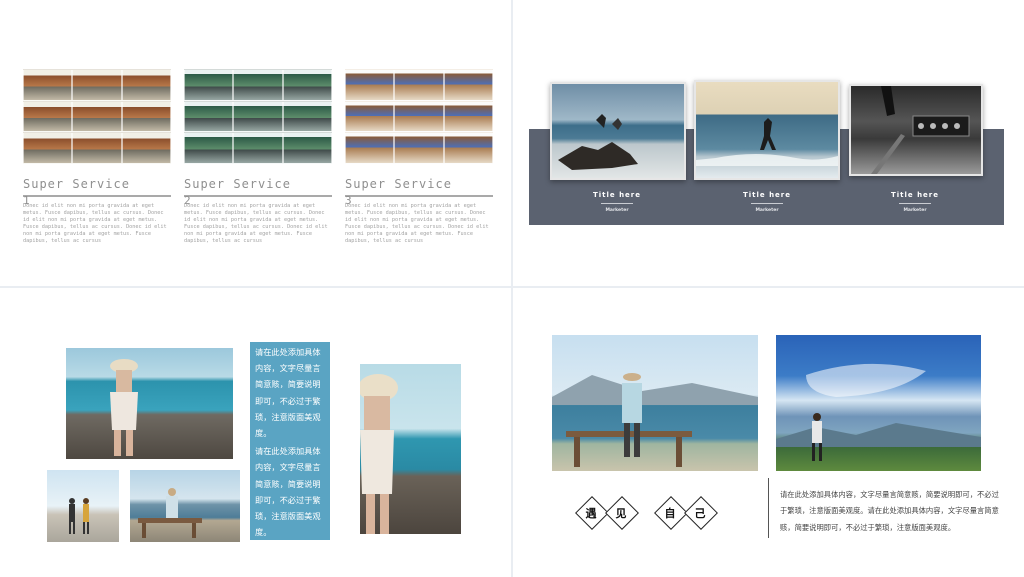 Image resolution: width=1024 pixels, height=577 pixels. What do you see at coordinates (655, 403) in the screenshot?
I see `photo-person-bench-lake` at bounding box center [655, 403].